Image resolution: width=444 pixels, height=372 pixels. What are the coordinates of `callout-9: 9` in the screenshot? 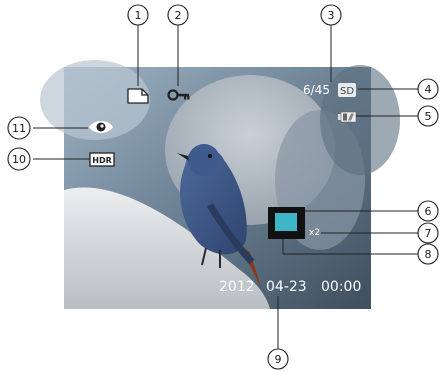 It's located at (278, 359).